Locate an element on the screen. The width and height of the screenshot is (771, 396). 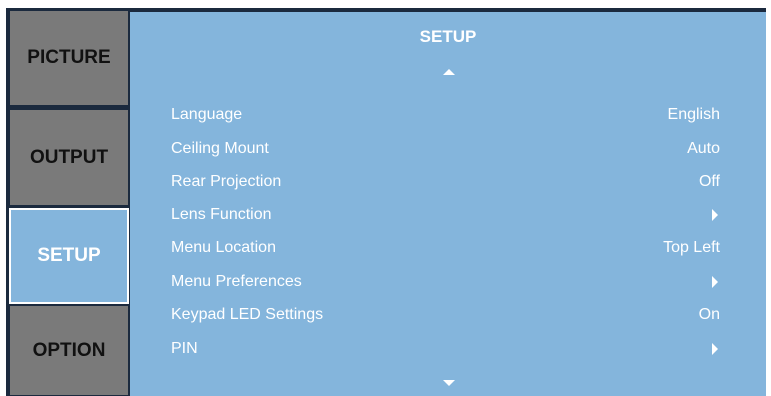
menu-item-label: Menu Preferences is located at coordinates (236, 281).